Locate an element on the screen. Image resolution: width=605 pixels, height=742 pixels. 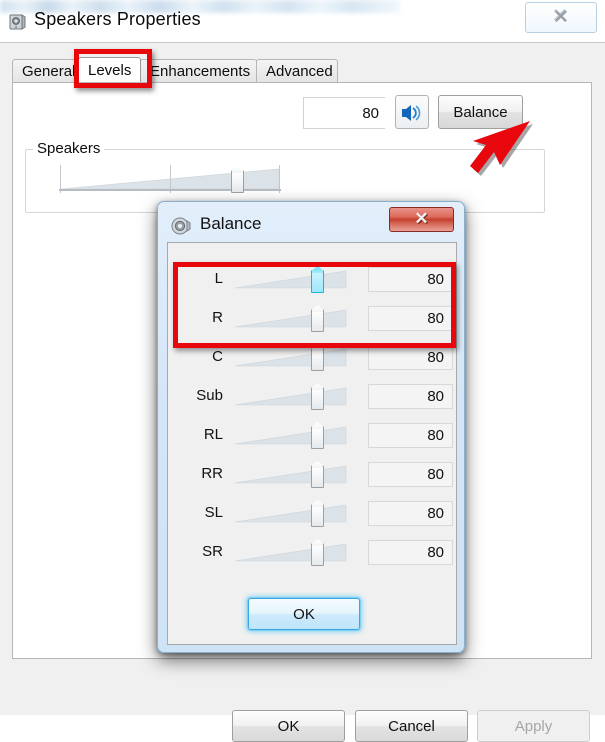
channel-row-rr: RR 80 is located at coordinates (312, 475).